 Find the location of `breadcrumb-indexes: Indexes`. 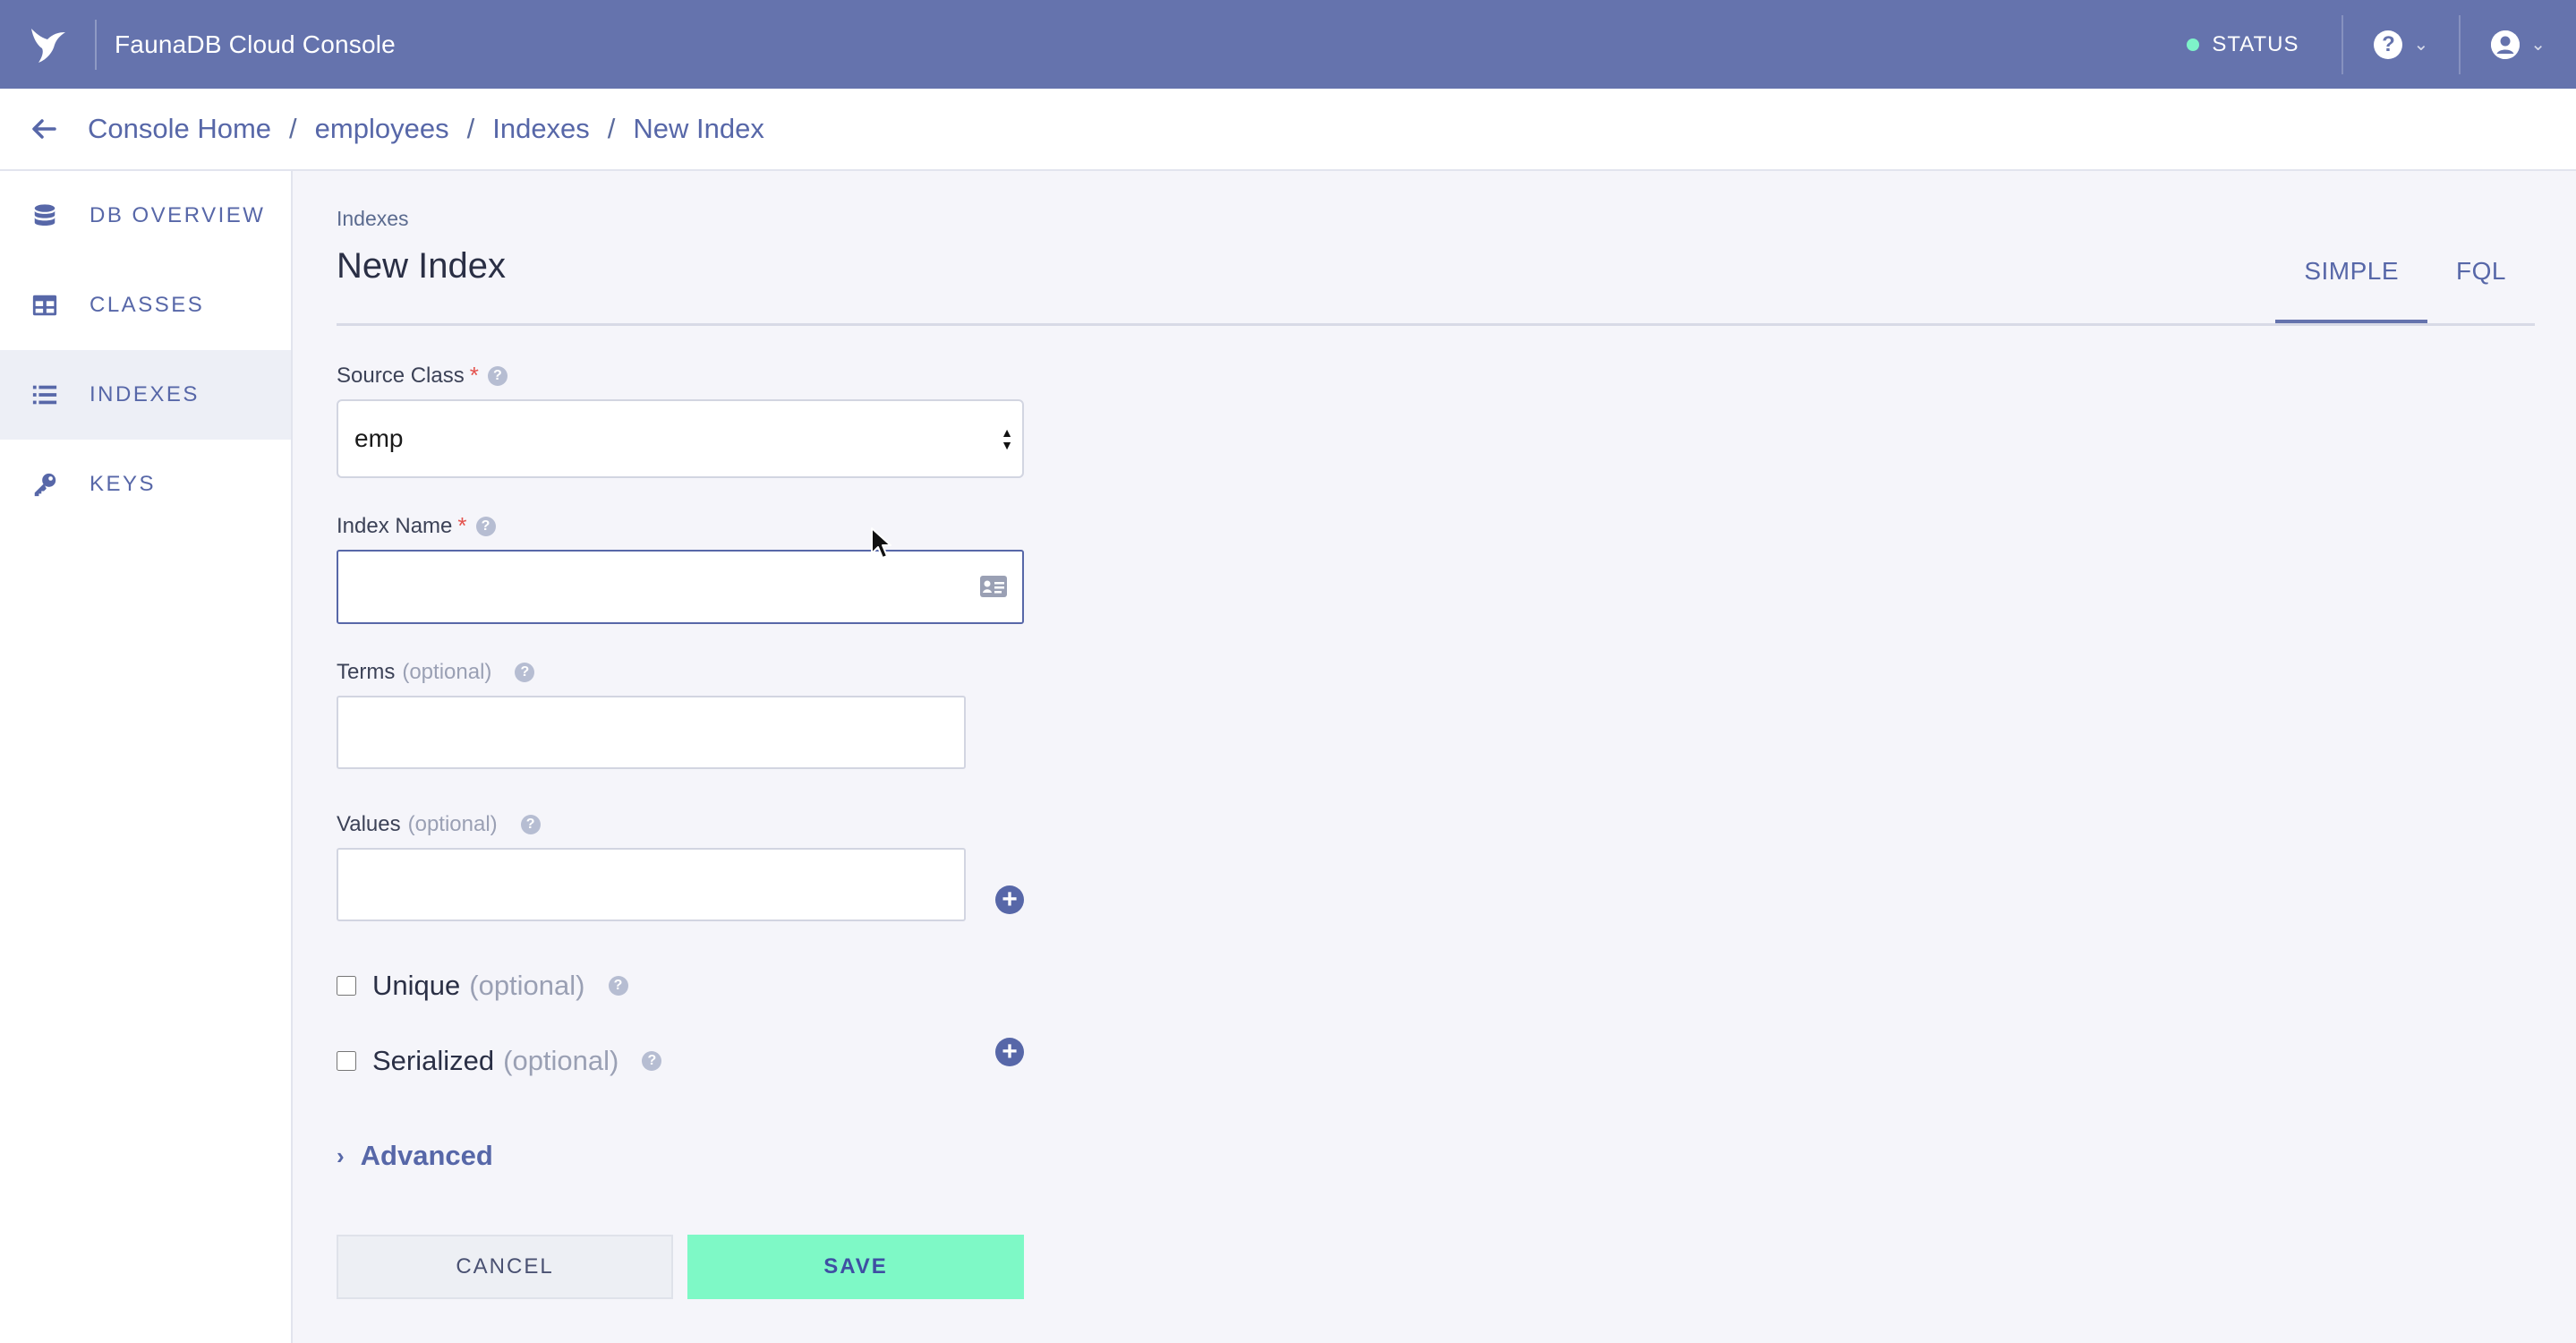

breadcrumb-indexes: Indexes is located at coordinates (541, 129).